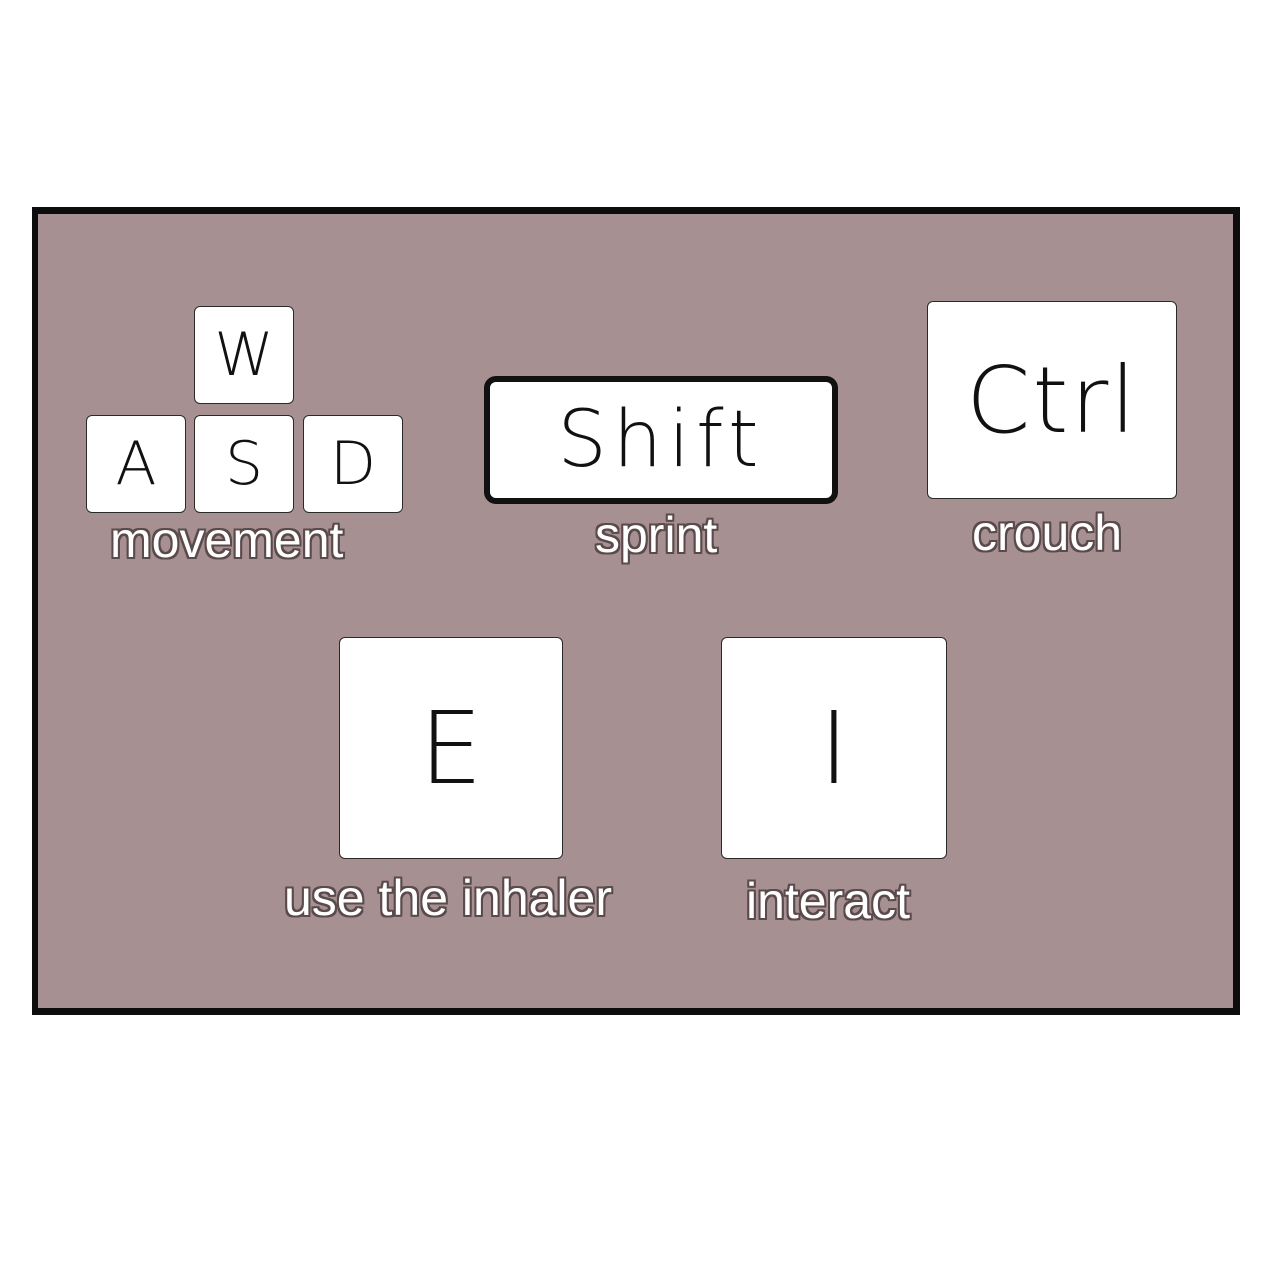 This screenshot has height=1280, width=1280. I want to click on movement-label: movement, so click(227, 540).